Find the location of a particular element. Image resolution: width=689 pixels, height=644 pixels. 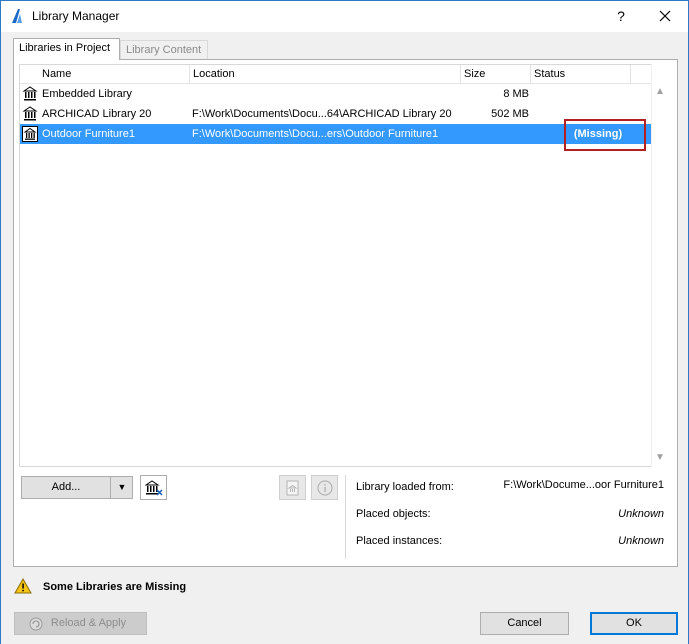

scroll-down-icon: ▼ is located at coordinates (660, 458).